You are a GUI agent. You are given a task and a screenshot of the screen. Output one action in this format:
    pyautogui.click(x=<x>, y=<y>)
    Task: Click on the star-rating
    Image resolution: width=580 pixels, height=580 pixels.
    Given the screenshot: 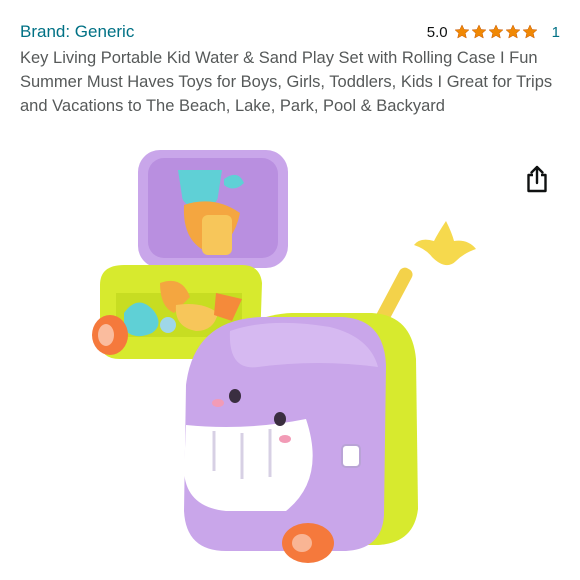 What is the action you would take?
    pyautogui.click(x=496, y=32)
    